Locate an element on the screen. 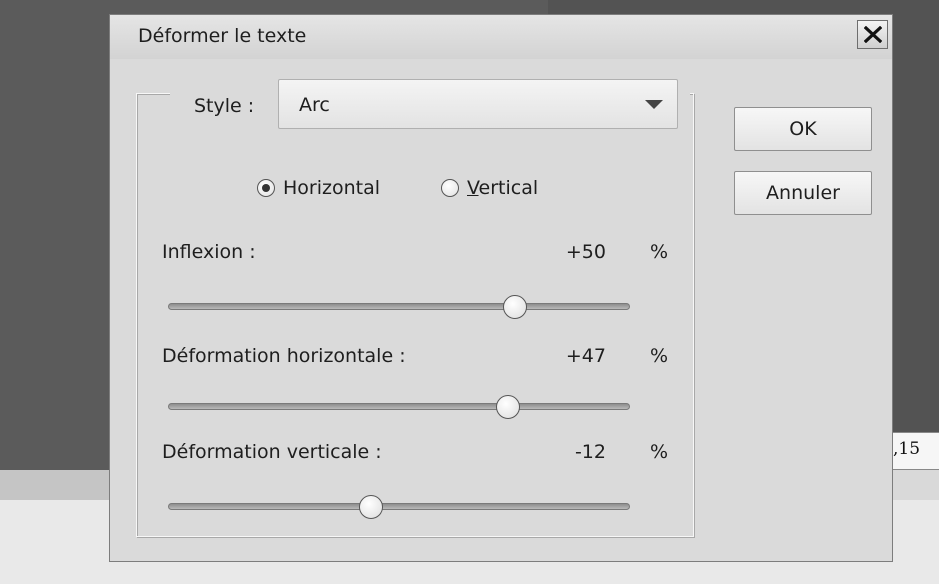 The width and height of the screenshot is (939, 584). ok-button: OK is located at coordinates (803, 129).